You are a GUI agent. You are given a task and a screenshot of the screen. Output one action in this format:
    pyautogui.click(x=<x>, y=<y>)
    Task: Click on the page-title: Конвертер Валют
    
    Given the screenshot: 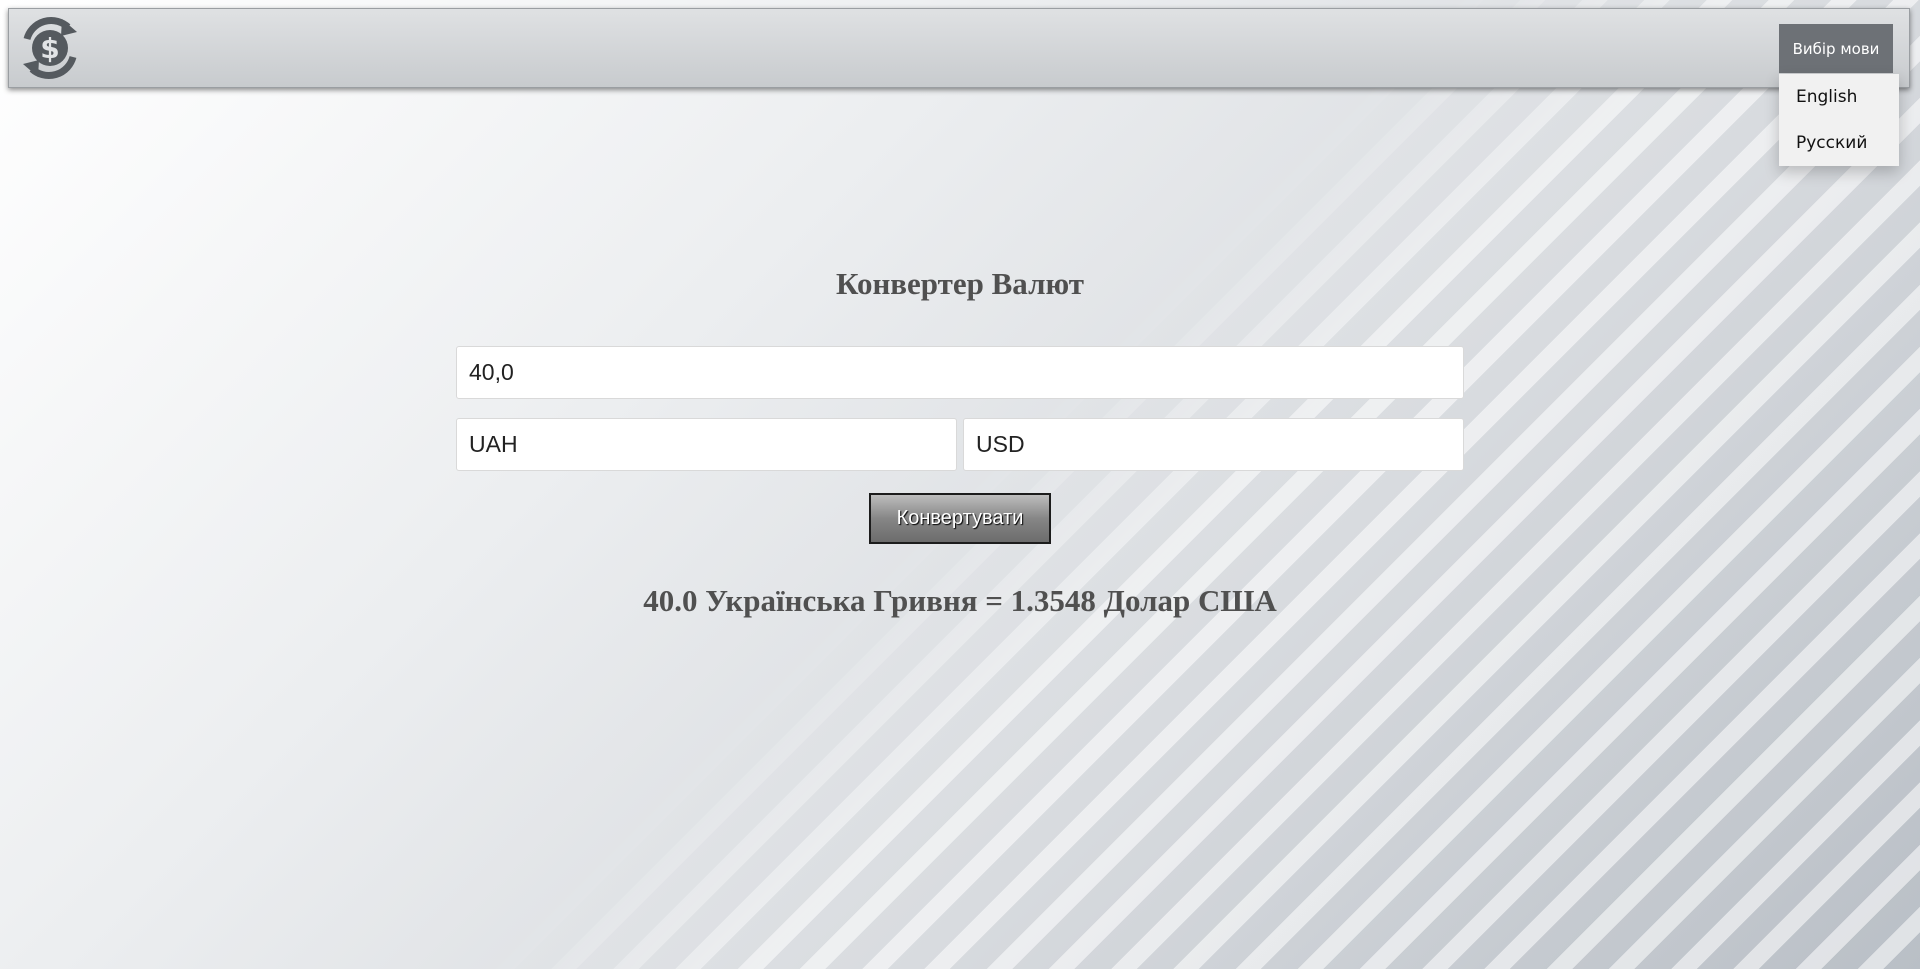 What is the action you would take?
    pyautogui.click(x=960, y=283)
    